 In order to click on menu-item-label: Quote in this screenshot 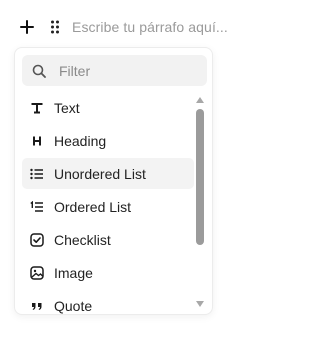, I will do `click(73, 305)`.